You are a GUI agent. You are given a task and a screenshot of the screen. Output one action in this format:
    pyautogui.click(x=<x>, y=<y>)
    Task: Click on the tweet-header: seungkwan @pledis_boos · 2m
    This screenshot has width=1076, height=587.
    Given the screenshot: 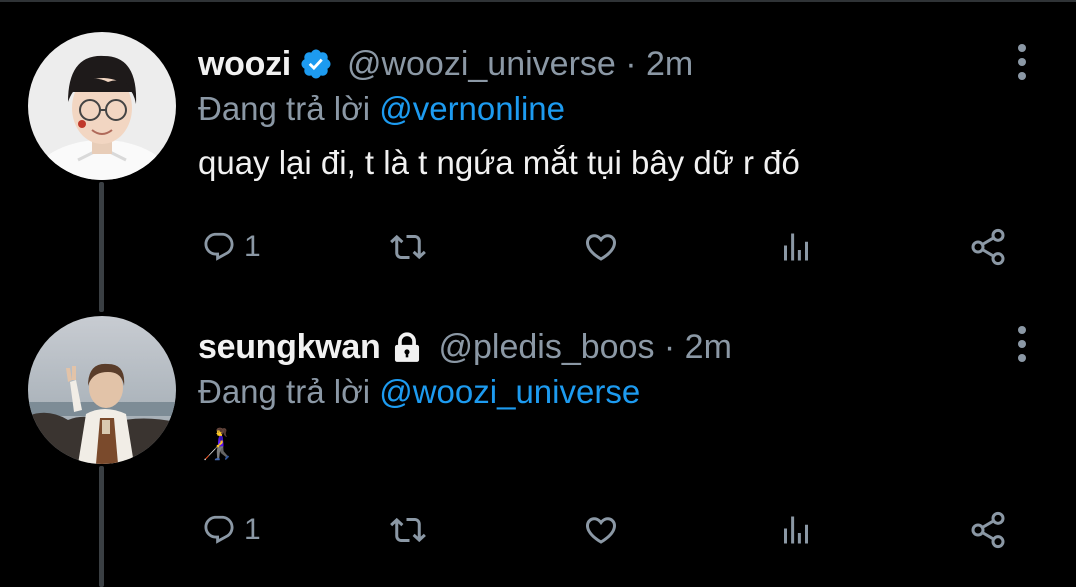 What is the action you would take?
    pyautogui.click(x=617, y=347)
    